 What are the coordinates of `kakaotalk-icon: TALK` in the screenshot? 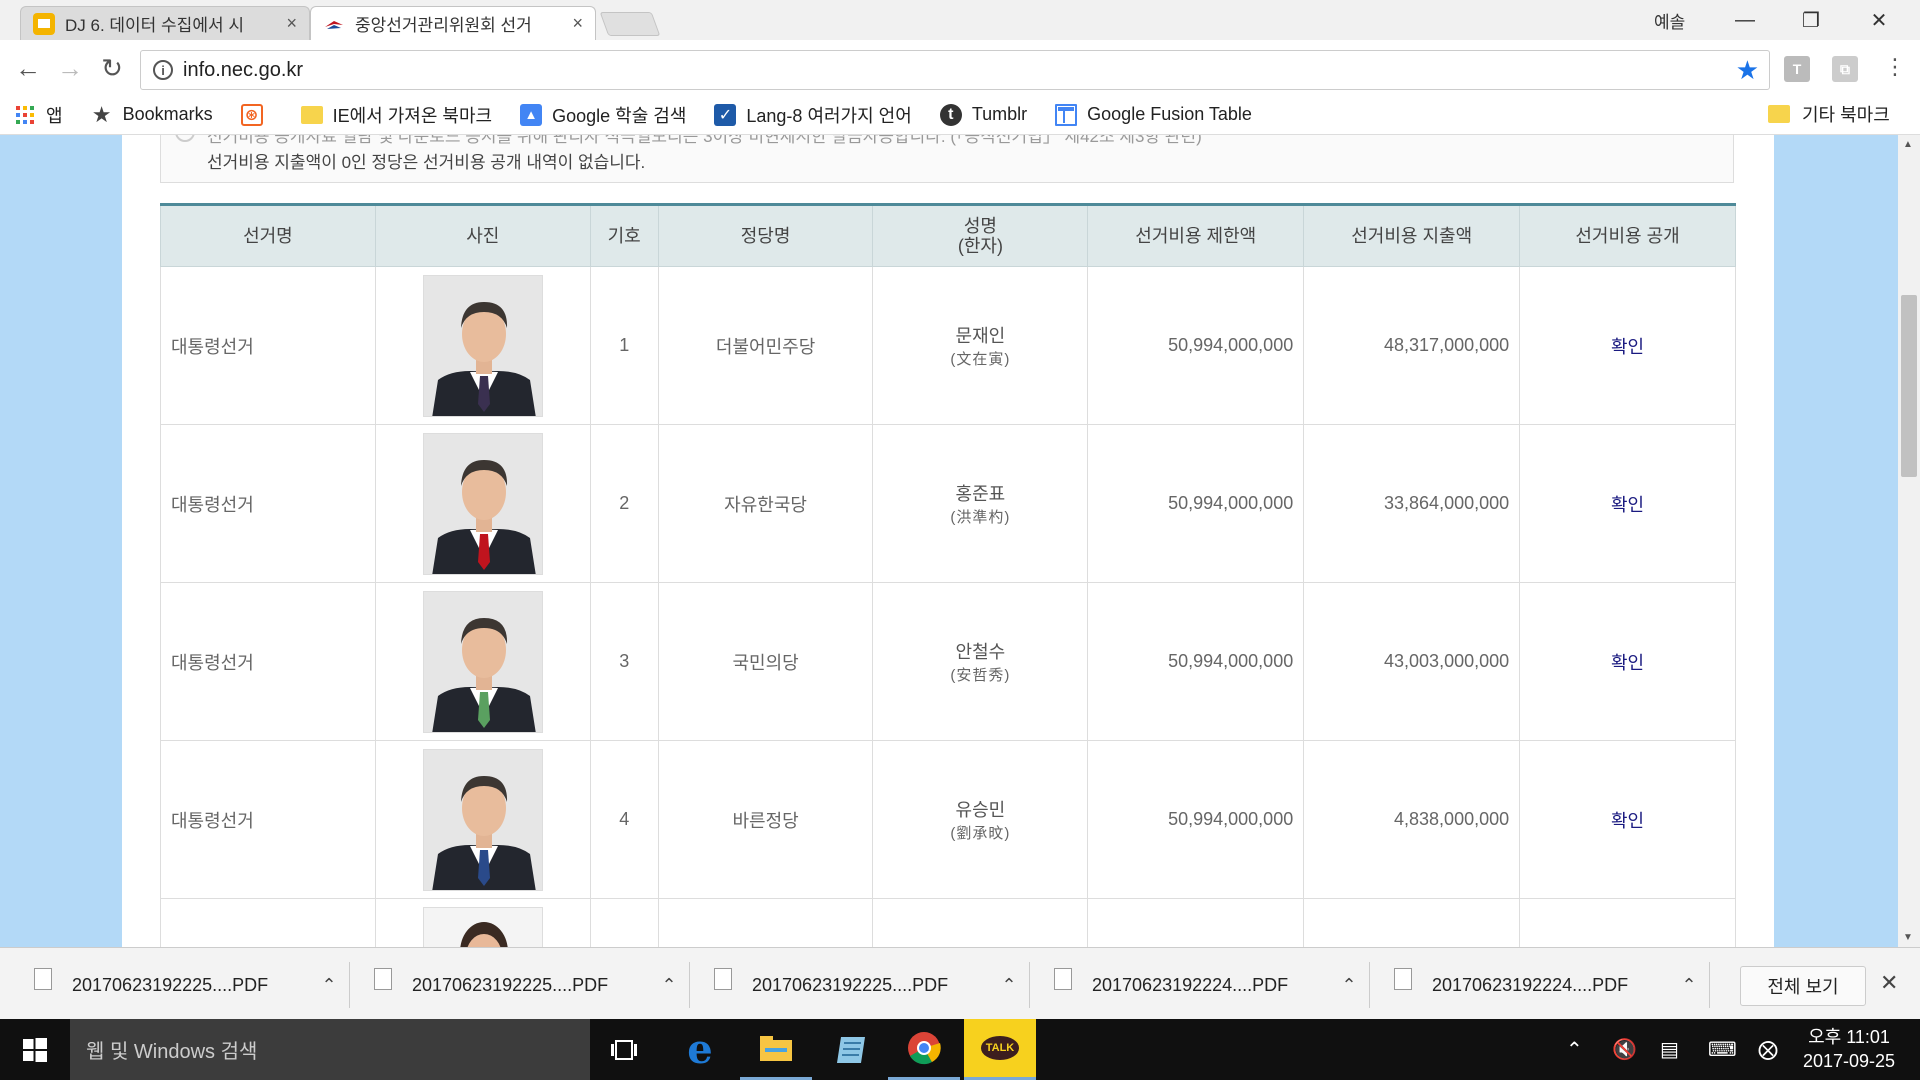 It's located at (1000, 1049).